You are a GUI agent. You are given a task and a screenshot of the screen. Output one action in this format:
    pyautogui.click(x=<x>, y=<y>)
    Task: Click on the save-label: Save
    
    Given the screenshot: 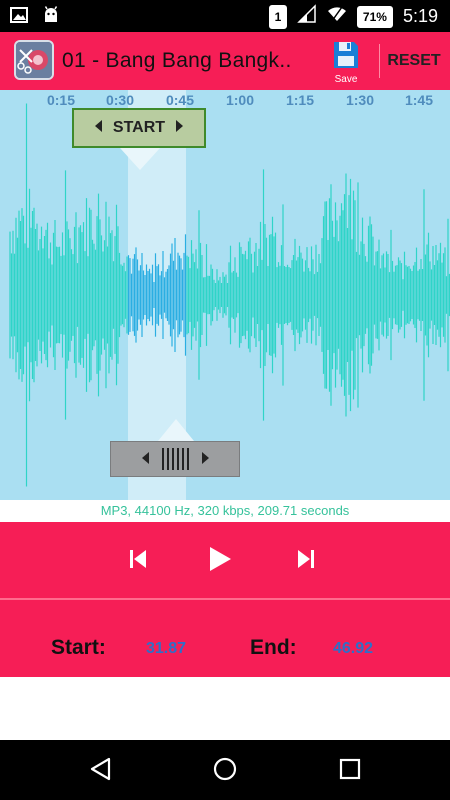 What is the action you would take?
    pyautogui.click(x=346, y=79)
    